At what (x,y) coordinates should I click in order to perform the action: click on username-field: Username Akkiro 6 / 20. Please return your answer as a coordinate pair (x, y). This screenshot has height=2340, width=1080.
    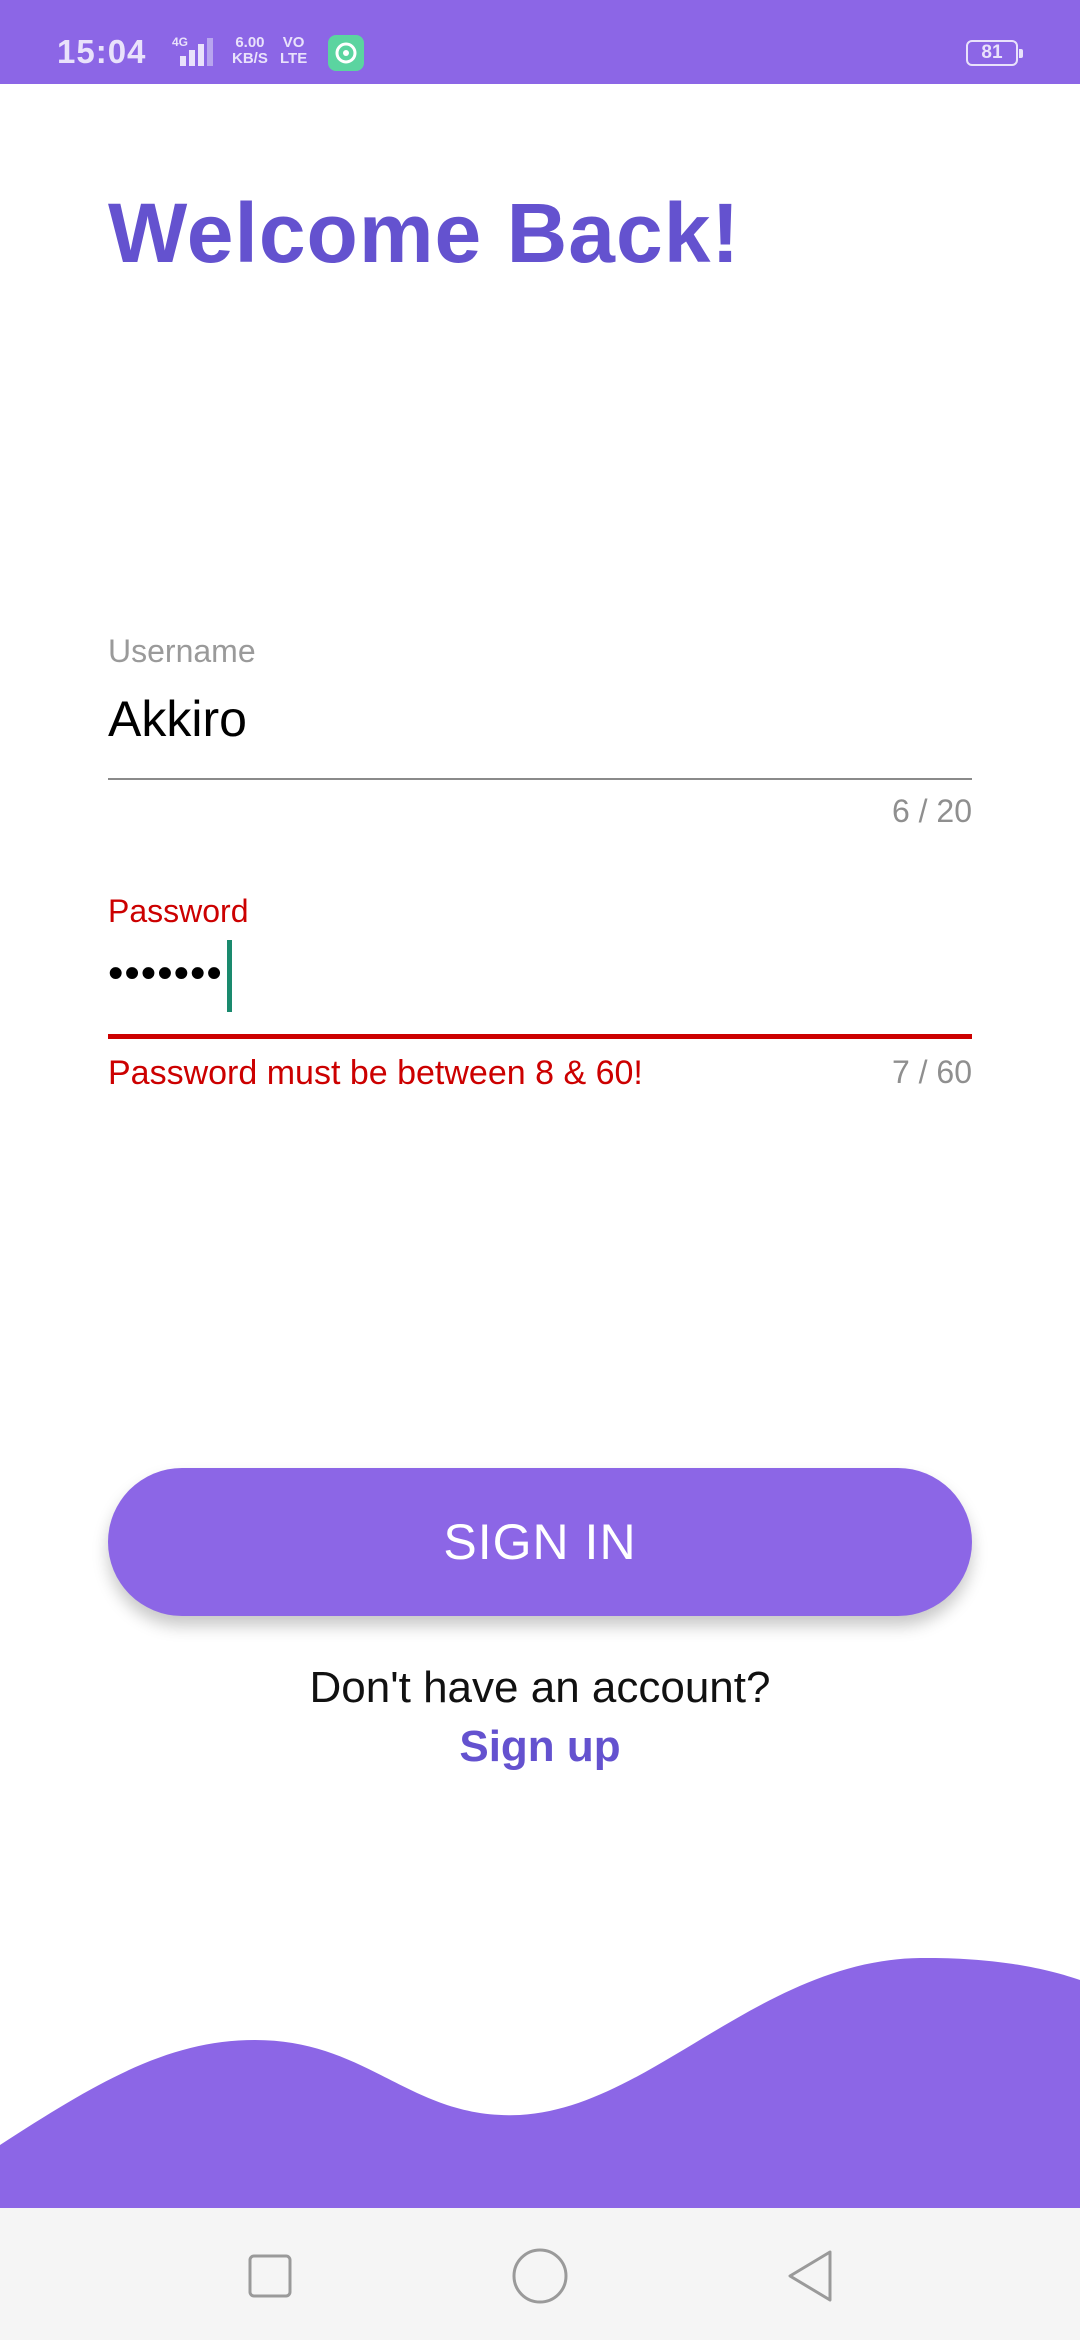
    Looking at the image, I should click on (540, 730).